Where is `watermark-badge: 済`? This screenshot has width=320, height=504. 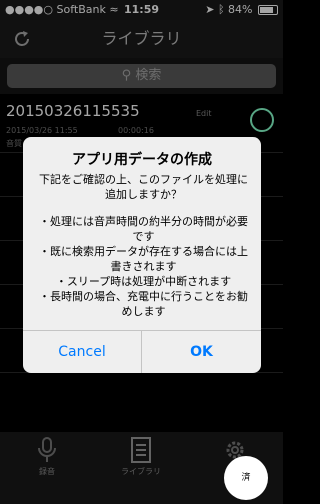 watermark-badge: 済 is located at coordinates (246, 478).